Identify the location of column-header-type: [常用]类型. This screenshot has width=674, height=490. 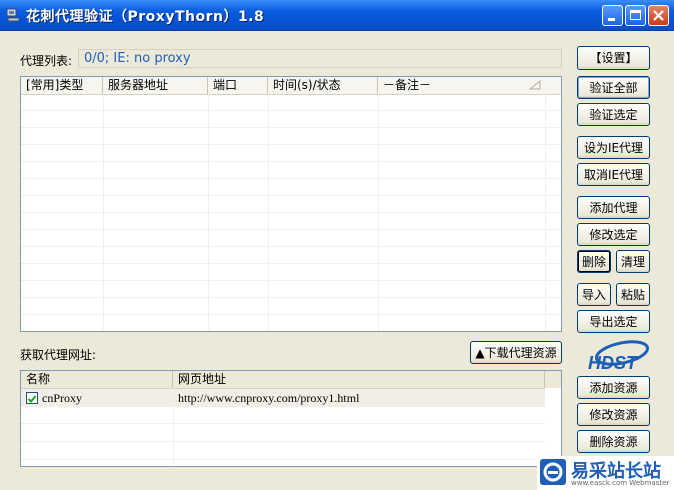
(62, 85).